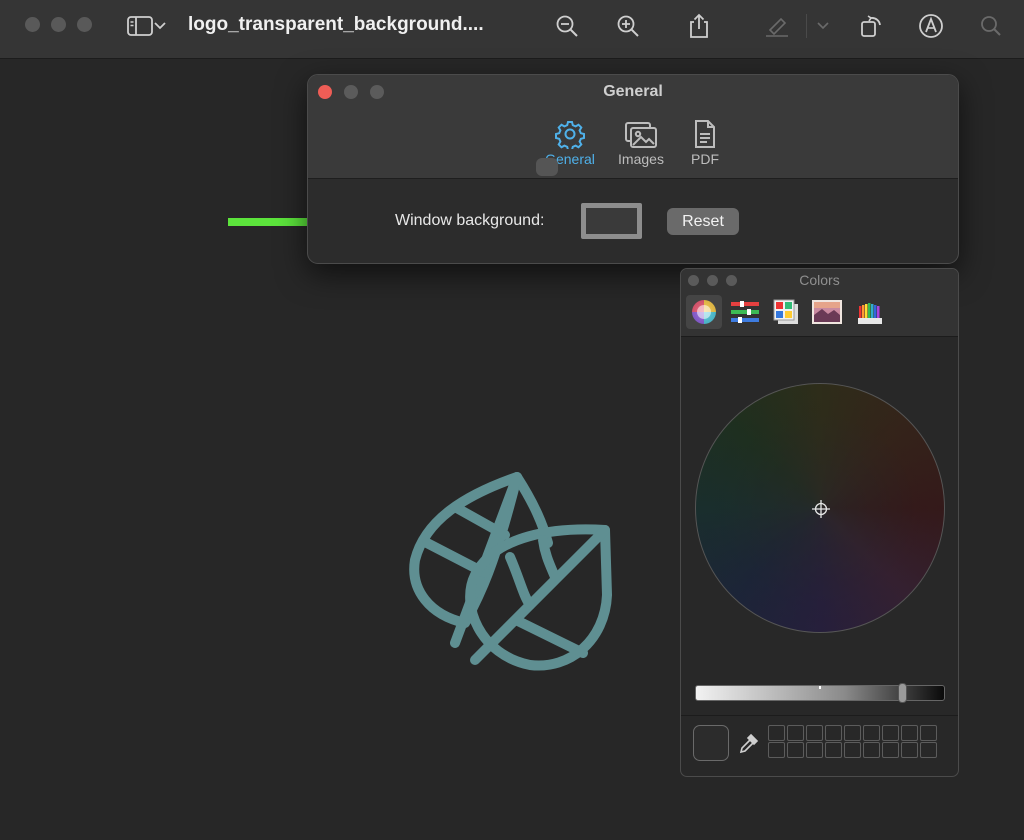 Image resolution: width=1024 pixels, height=840 pixels. I want to click on image-palettes-icon, so click(827, 312).